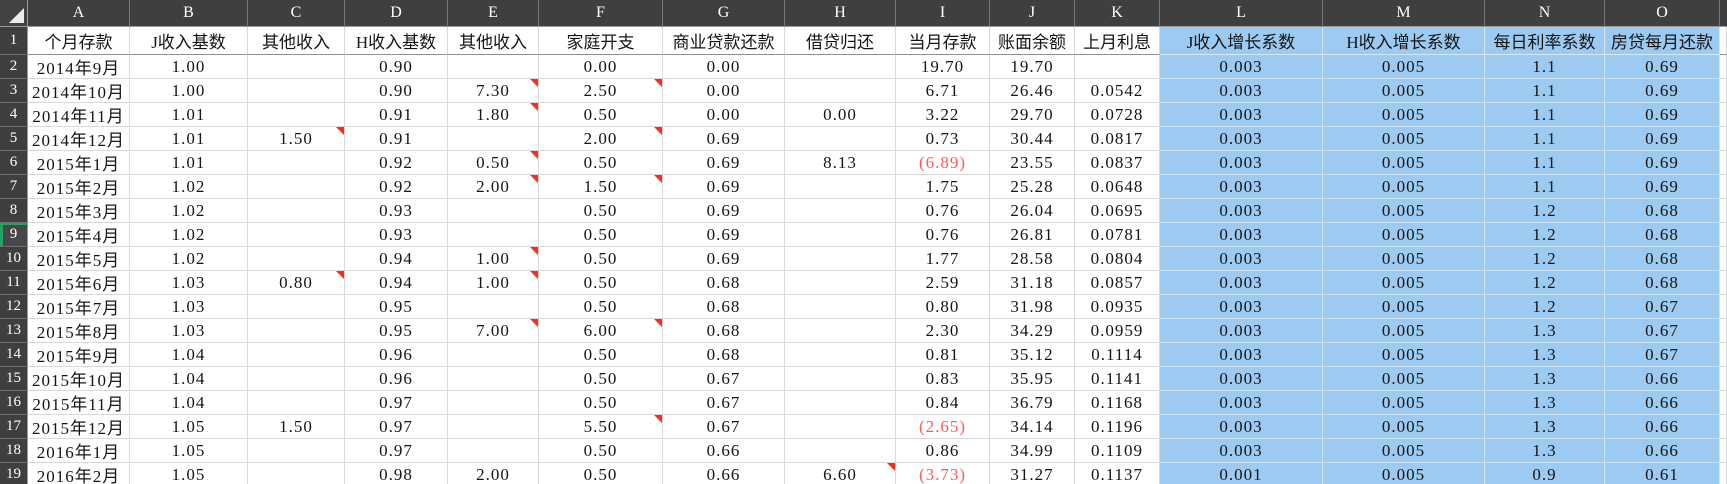  What do you see at coordinates (14, 235) in the screenshot?
I see `row-header-9: 9` at bounding box center [14, 235].